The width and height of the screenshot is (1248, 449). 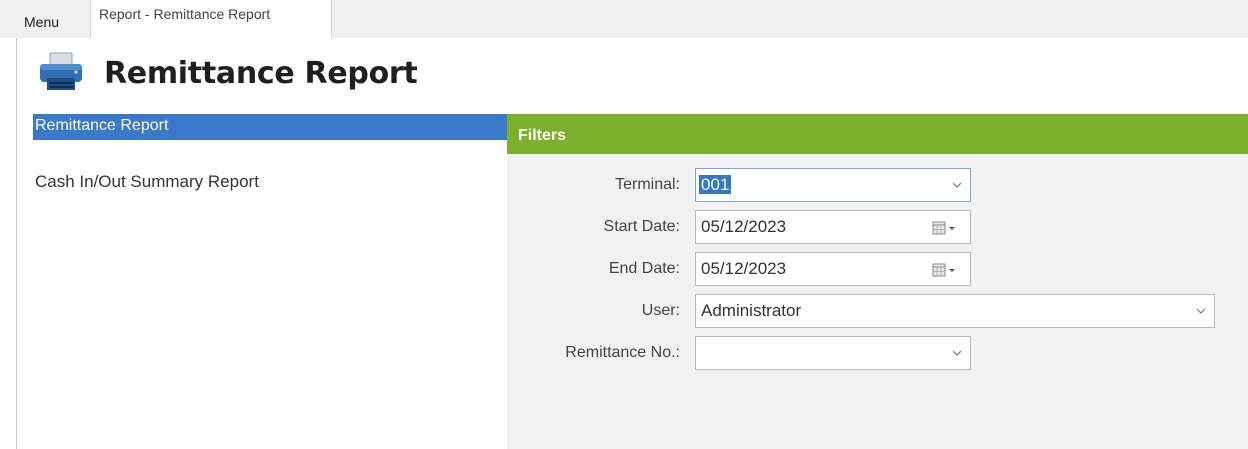 What do you see at coordinates (715, 184) in the screenshot?
I see `terminal-value: 001` at bounding box center [715, 184].